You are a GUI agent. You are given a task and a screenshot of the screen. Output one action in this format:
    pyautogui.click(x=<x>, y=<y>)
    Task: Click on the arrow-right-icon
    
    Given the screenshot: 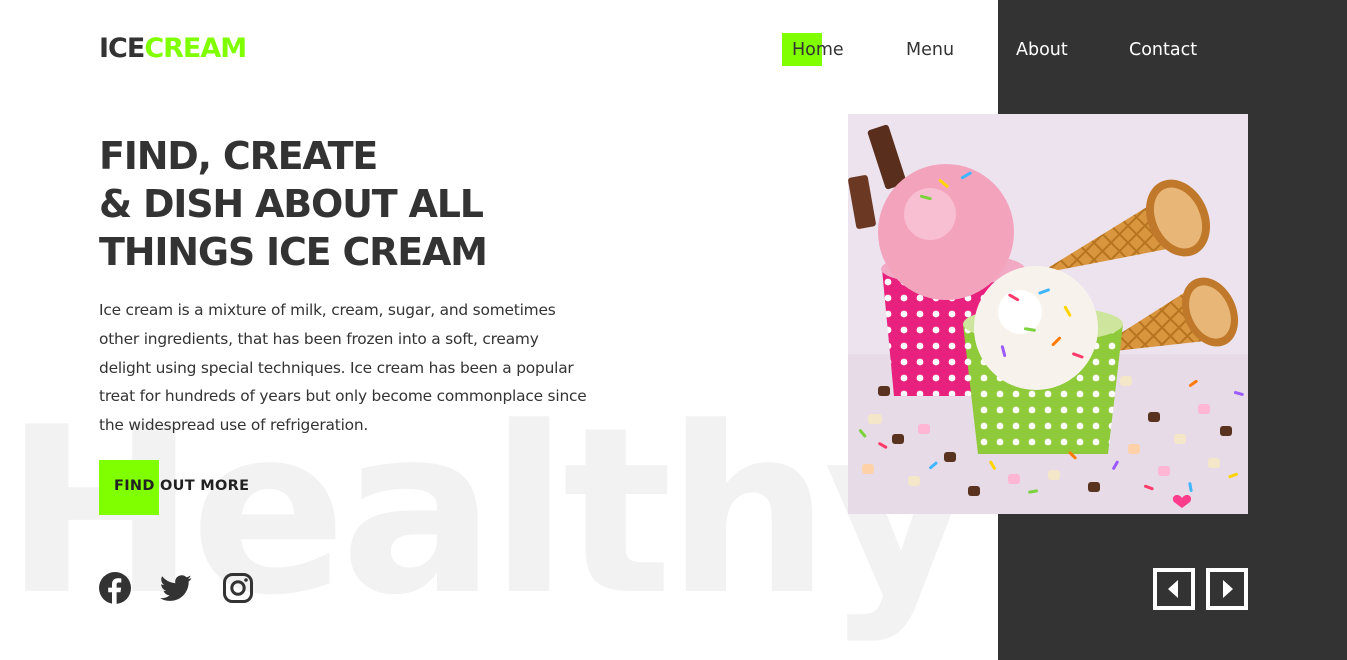 What is the action you would take?
    pyautogui.click(x=1228, y=589)
    